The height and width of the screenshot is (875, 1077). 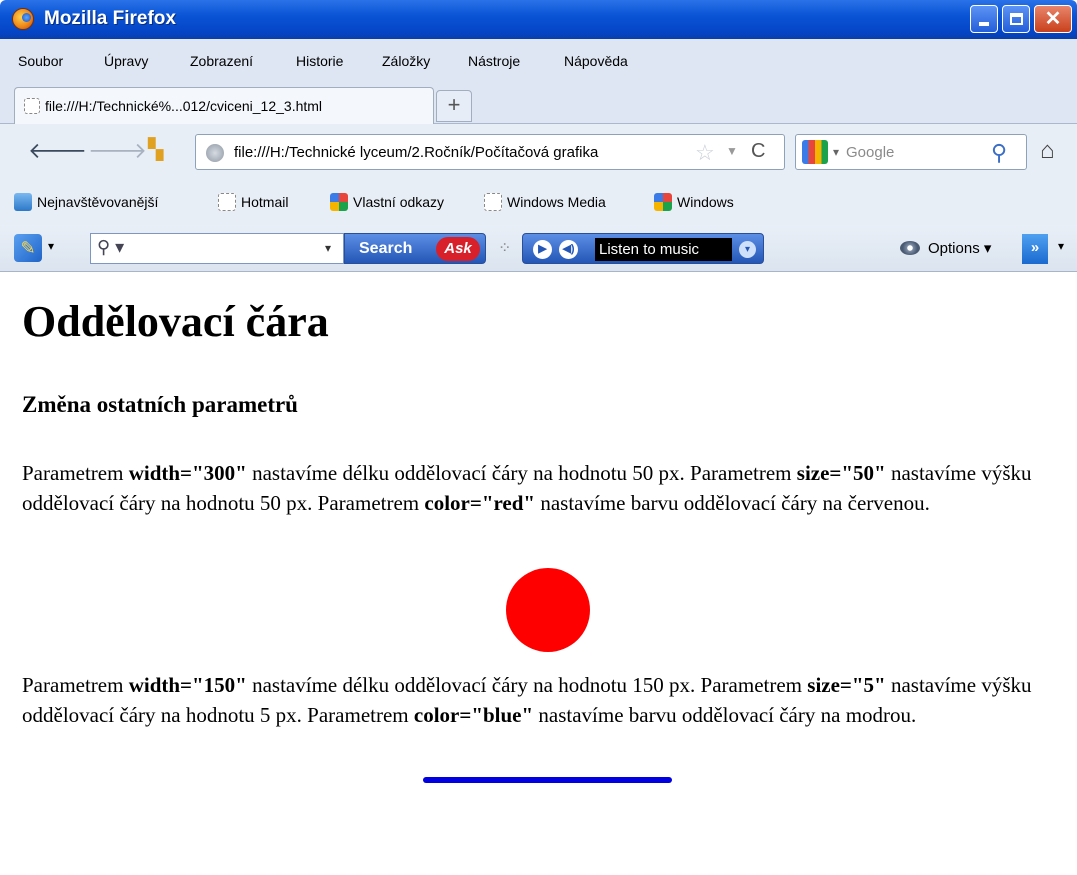 What do you see at coordinates (399, 202) in the screenshot?
I see `bookmark-label: Vlastní odkazy` at bounding box center [399, 202].